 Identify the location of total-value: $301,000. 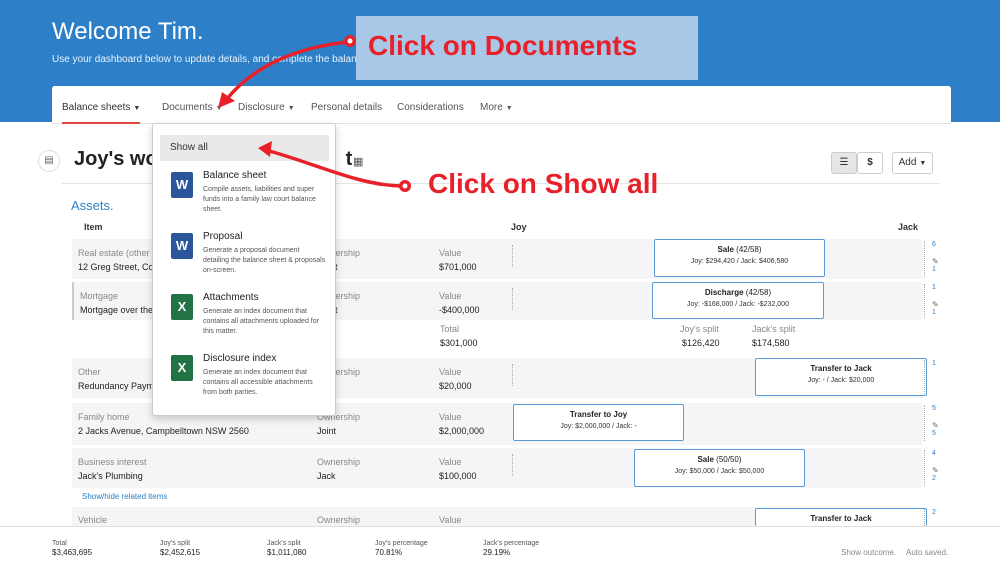
(459, 343).